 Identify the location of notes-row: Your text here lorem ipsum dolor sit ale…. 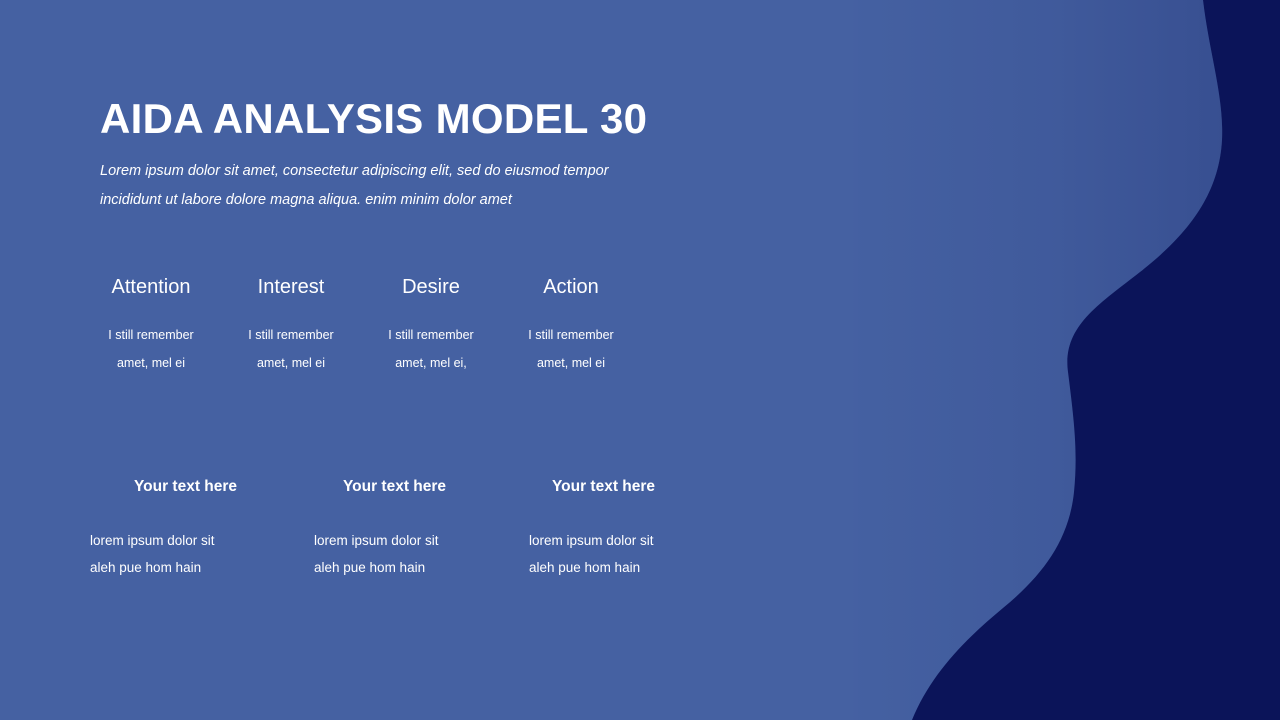
(401, 530).